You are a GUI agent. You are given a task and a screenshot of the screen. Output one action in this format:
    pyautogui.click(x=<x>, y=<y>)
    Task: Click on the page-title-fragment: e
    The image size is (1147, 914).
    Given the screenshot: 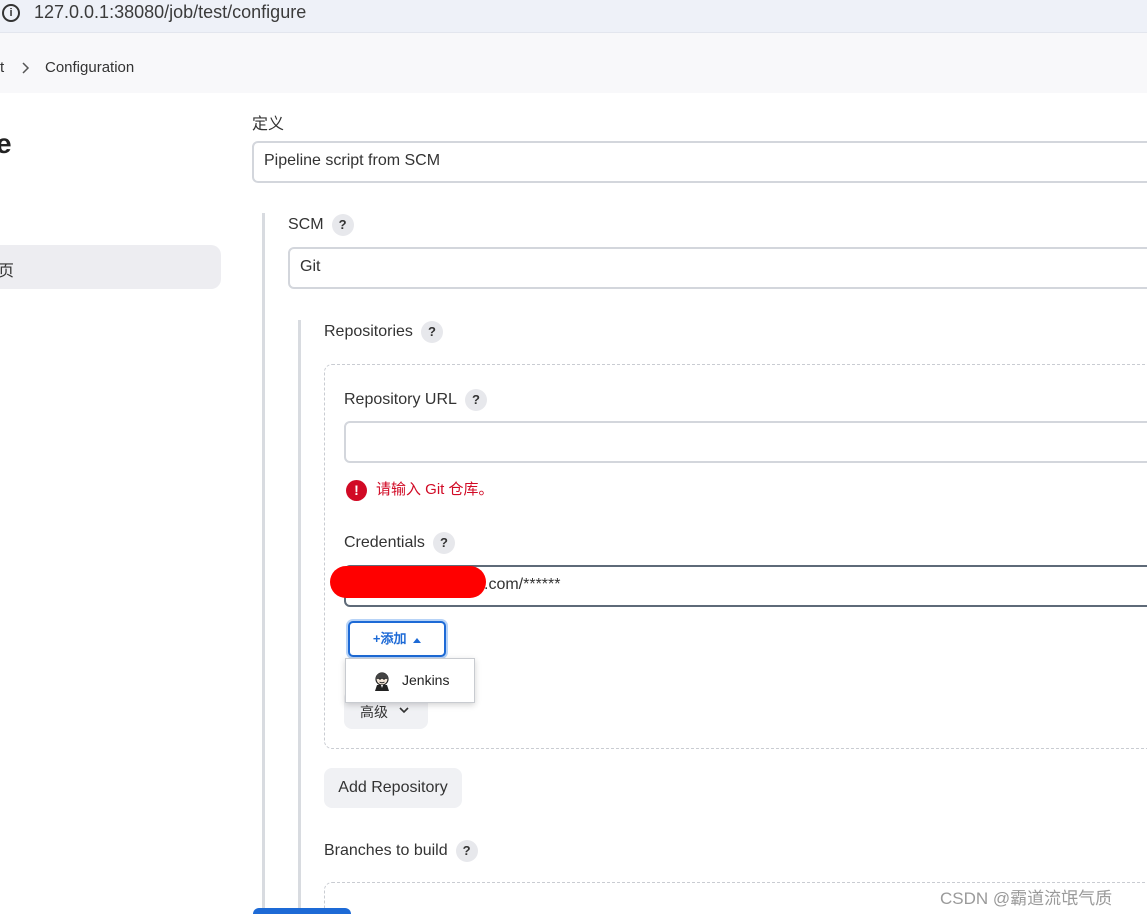 What is the action you would take?
    pyautogui.click(x=6, y=143)
    